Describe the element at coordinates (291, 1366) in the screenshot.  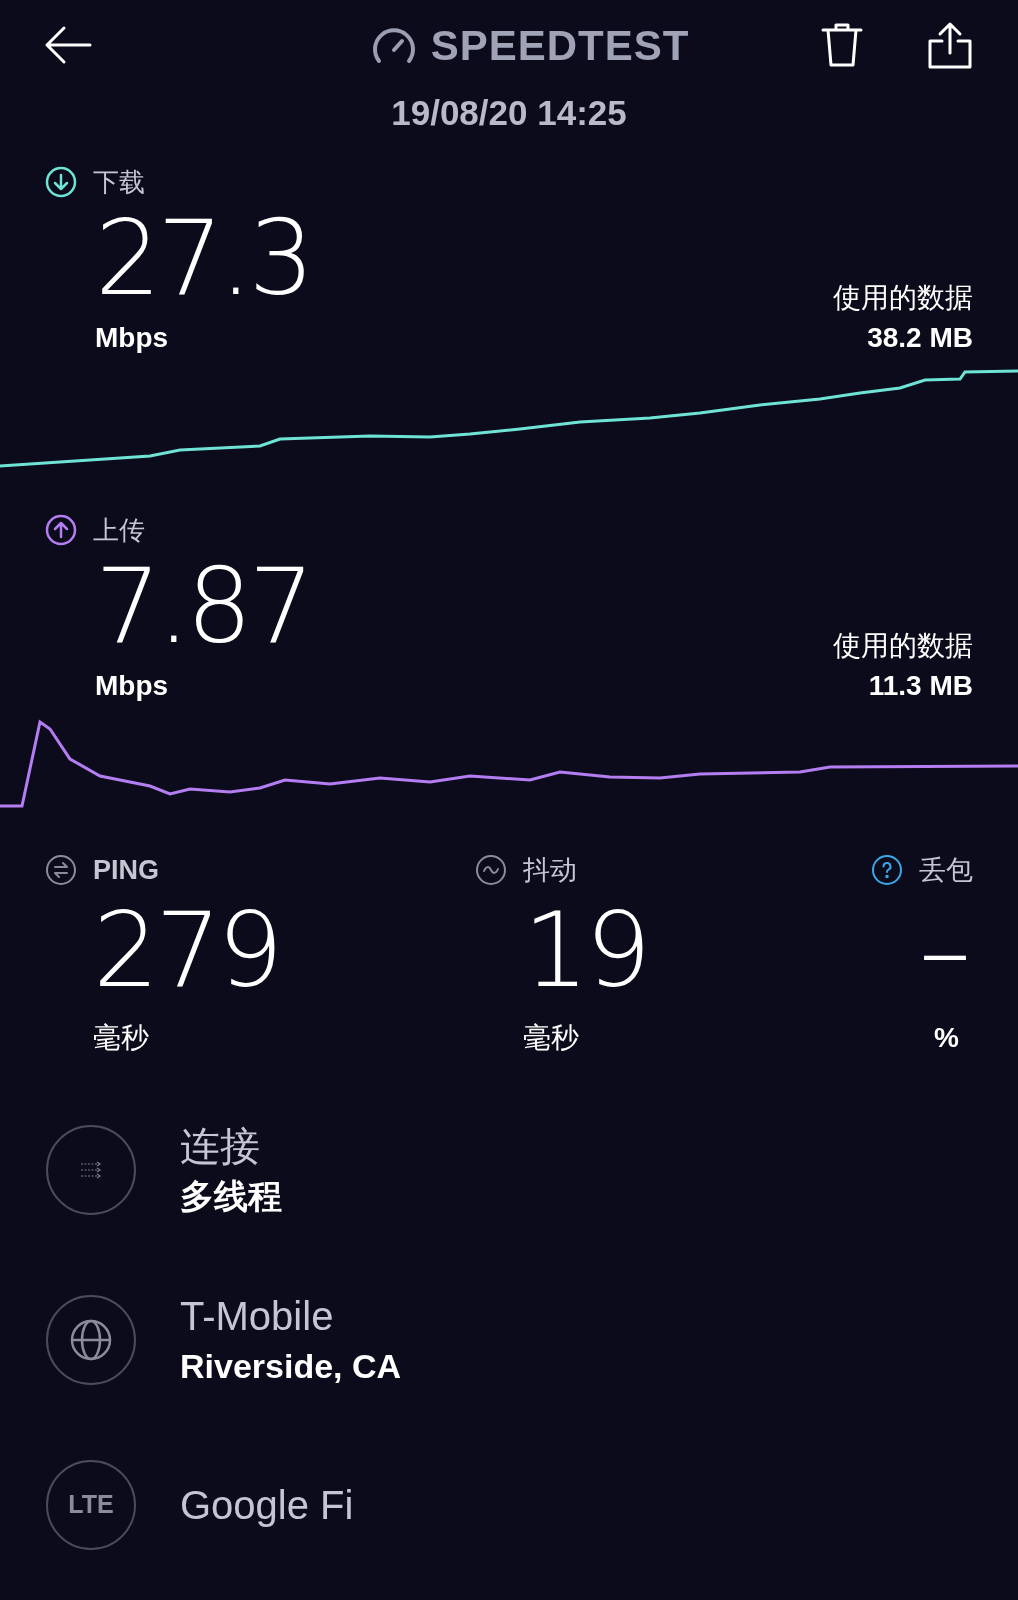
I see `detail-subtitle: Riverside, CA` at that location.